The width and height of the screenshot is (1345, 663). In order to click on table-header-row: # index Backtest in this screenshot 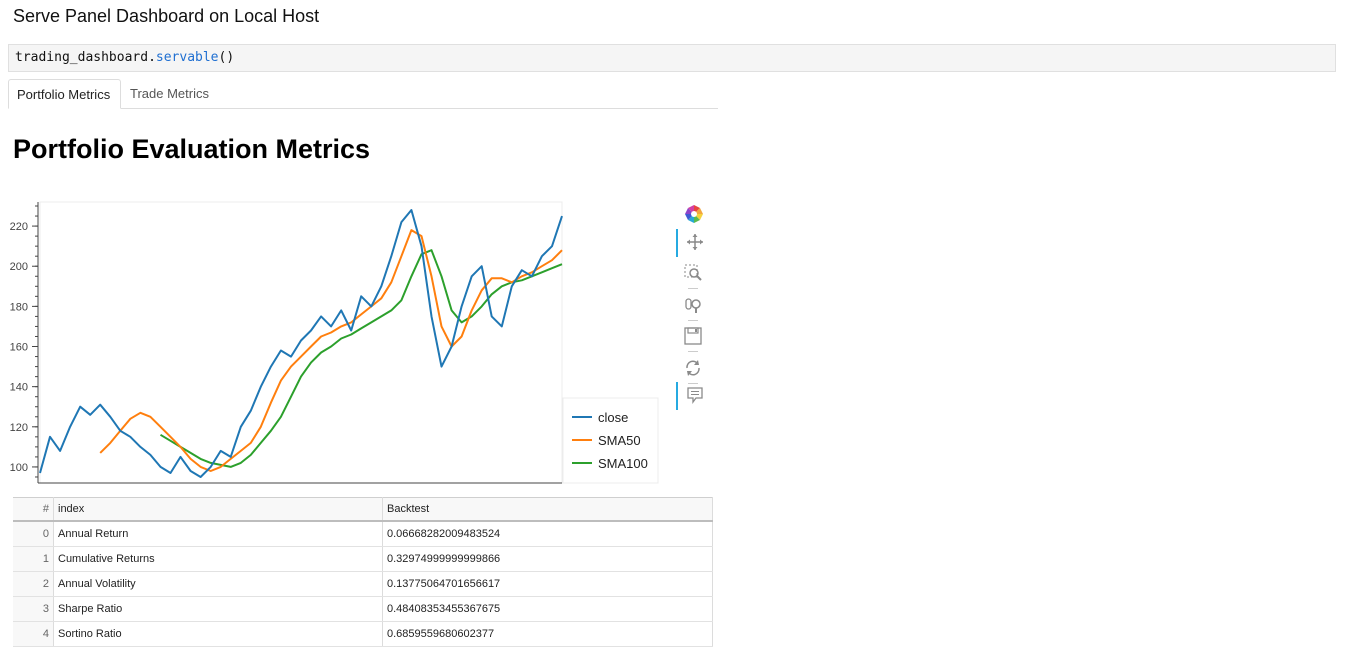, I will do `click(363, 509)`.